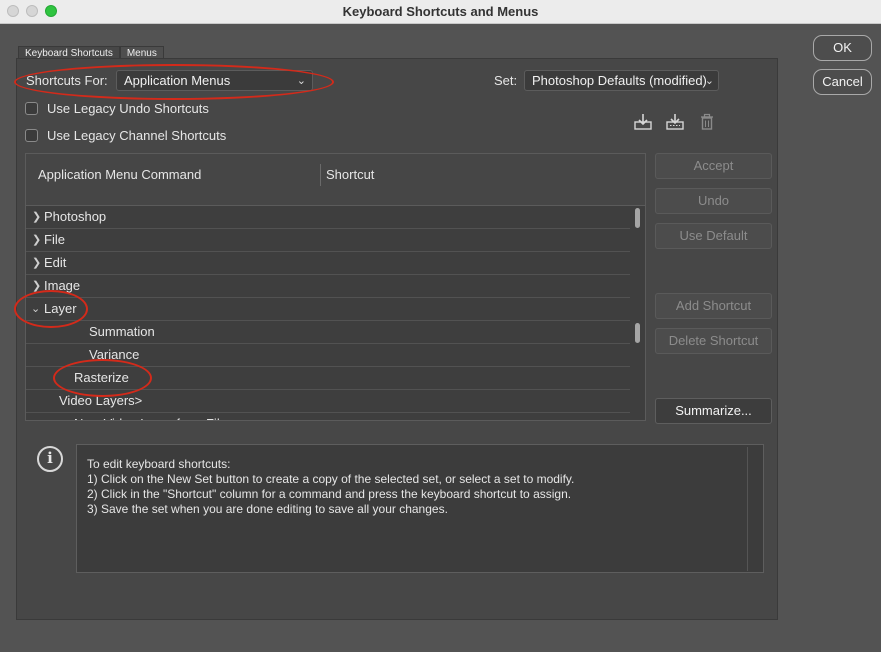 This screenshot has width=881, height=652. I want to click on list-item-edit: ❯ Edit, so click(328, 263).